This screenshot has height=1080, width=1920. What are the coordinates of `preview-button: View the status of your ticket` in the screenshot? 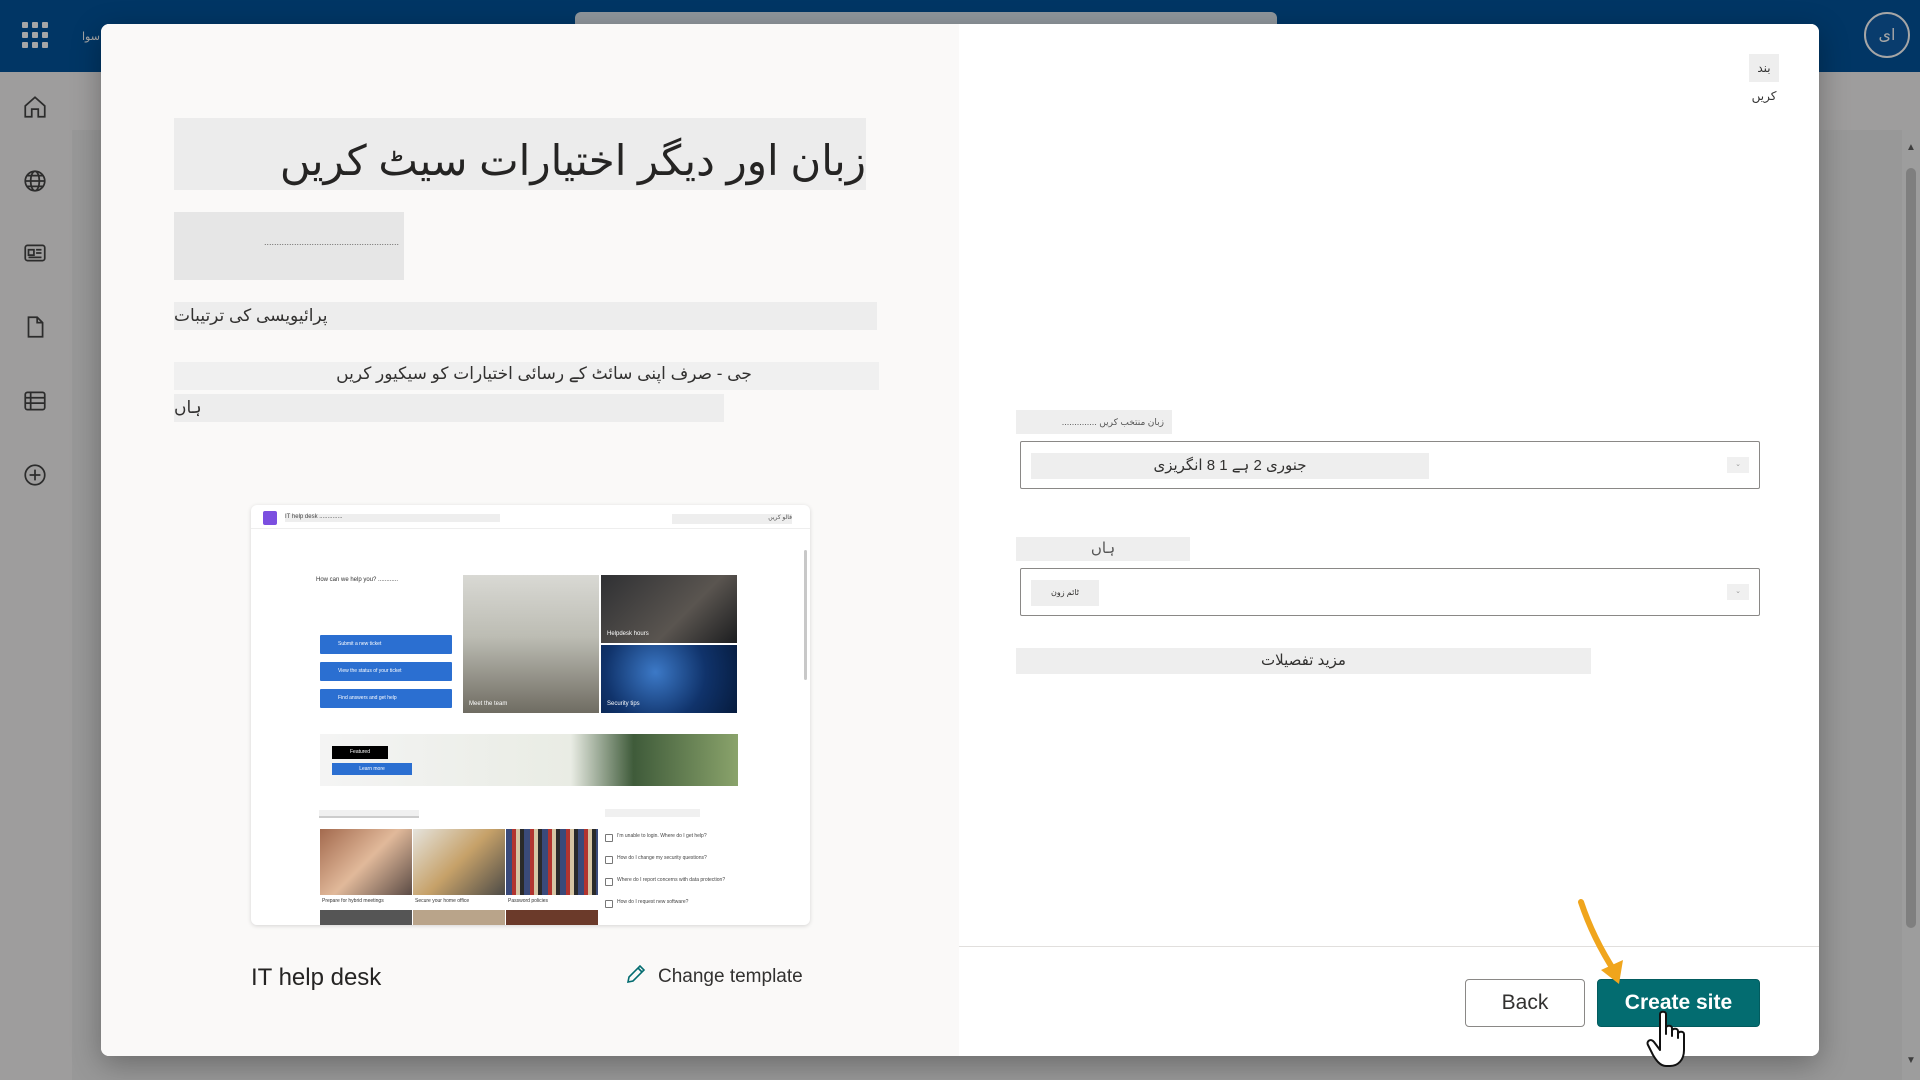 It's located at (386, 671).